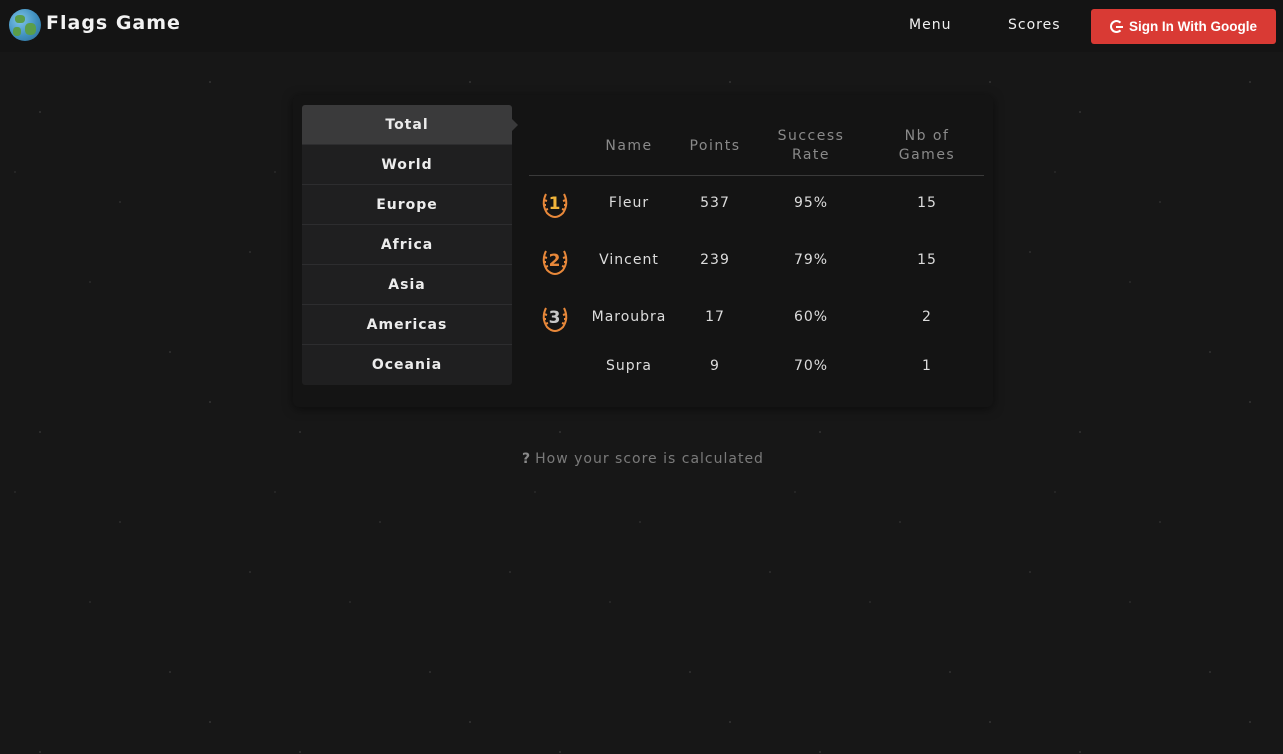  What do you see at coordinates (527, 459) in the screenshot?
I see `question-icon: ?` at bounding box center [527, 459].